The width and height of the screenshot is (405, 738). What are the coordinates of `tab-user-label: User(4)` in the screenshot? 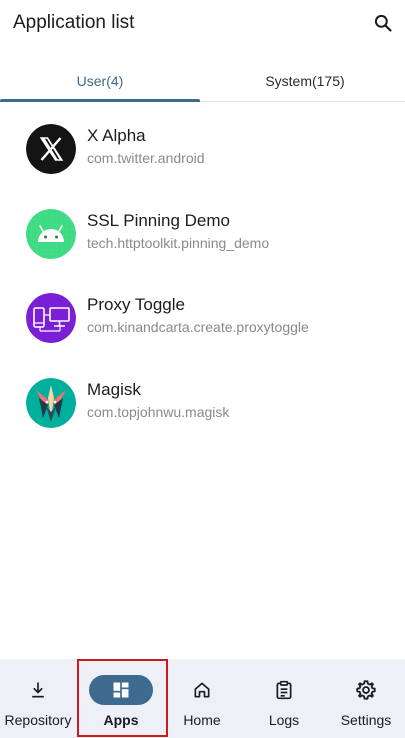 It's located at (100, 81).